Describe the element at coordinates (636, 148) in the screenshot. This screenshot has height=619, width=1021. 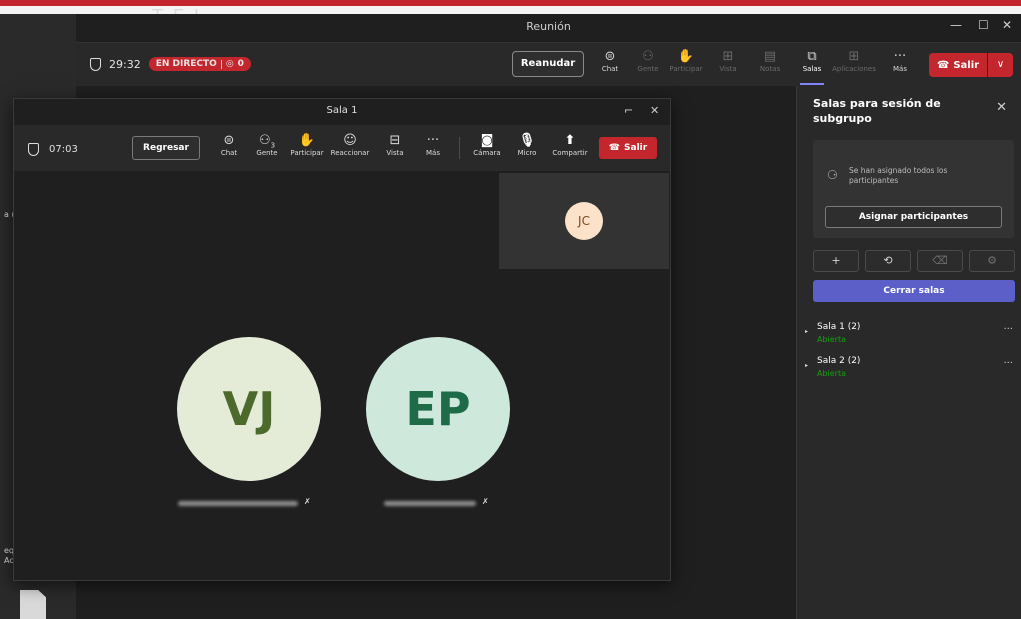
I see `leave-label: Salir` at that location.